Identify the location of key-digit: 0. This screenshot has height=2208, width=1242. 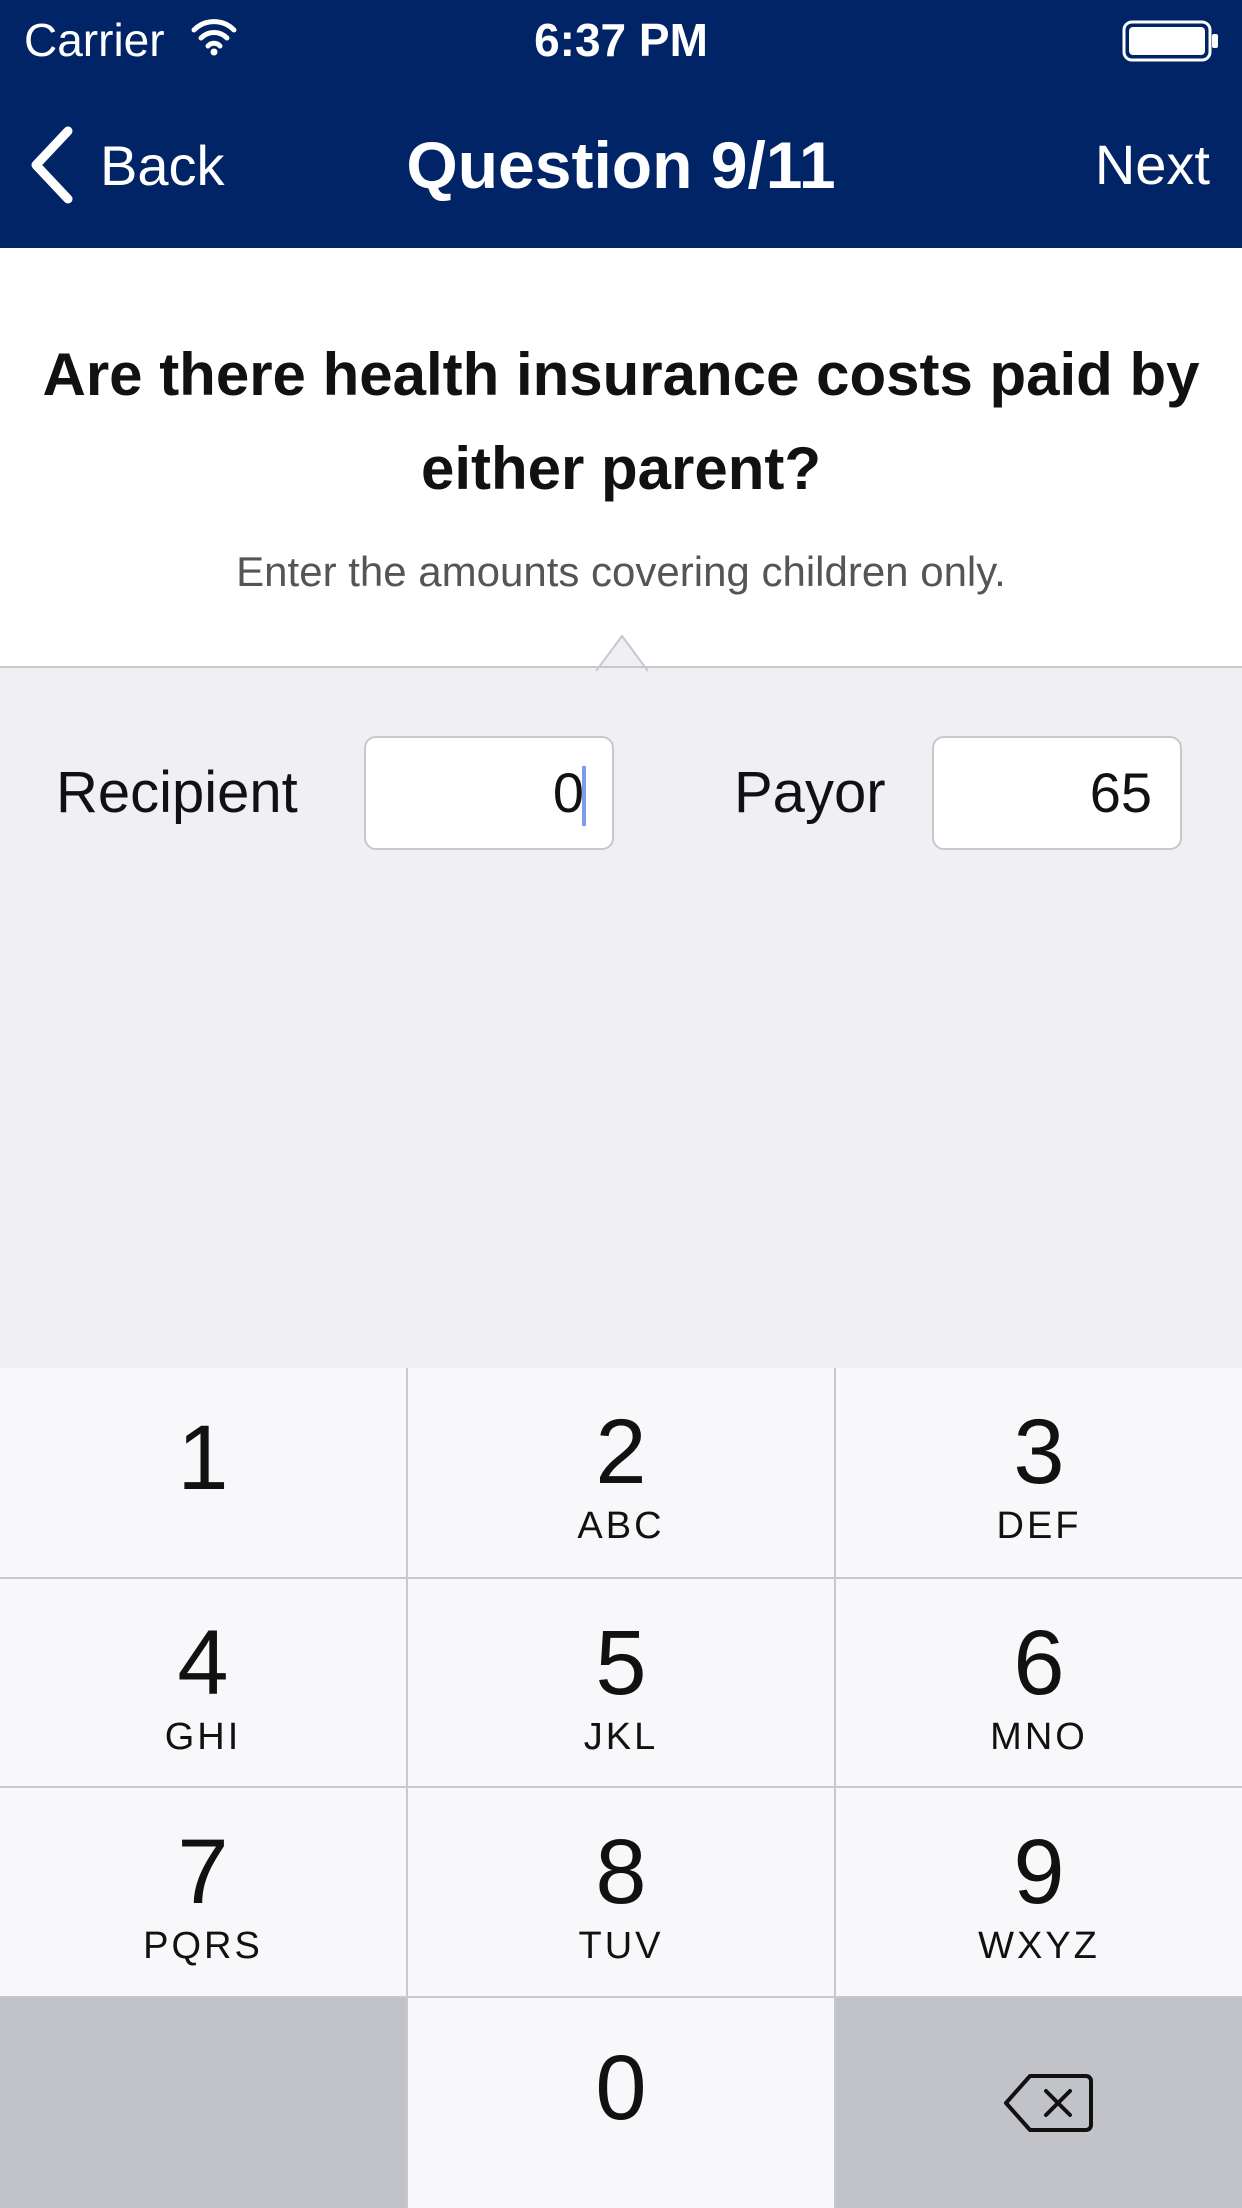
(621, 2088).